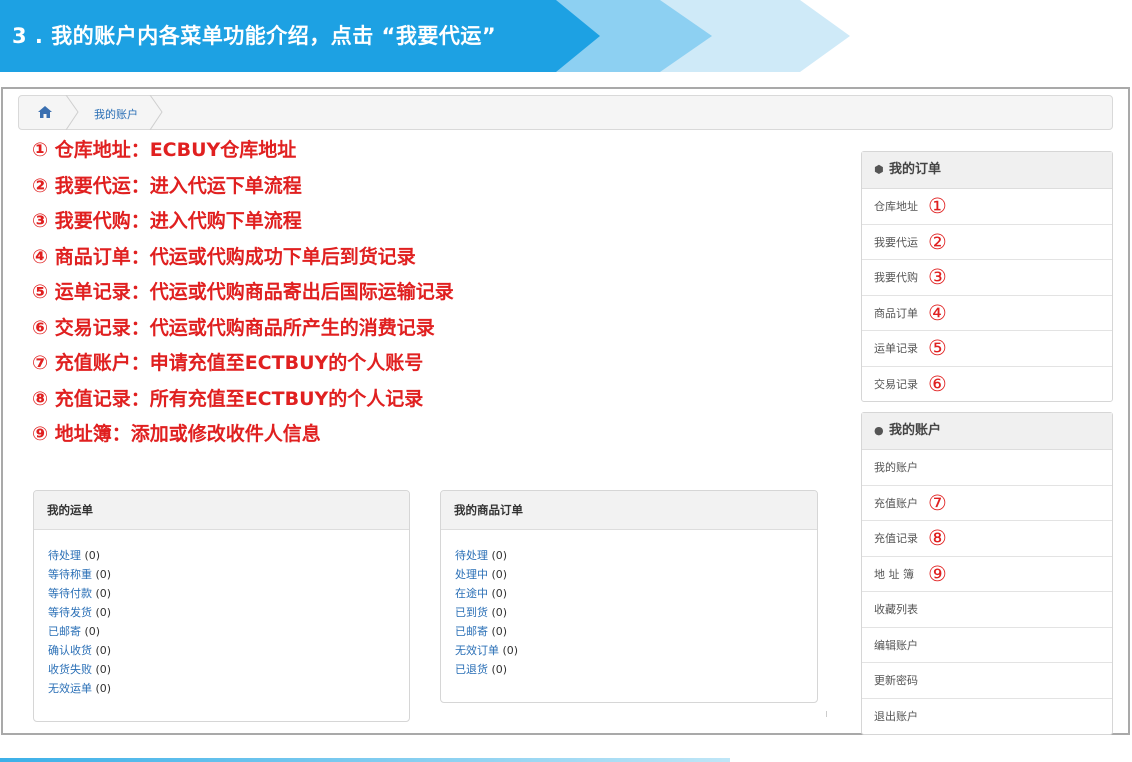 This screenshot has height=762, width=1132. Describe the element at coordinates (987, 539) in the screenshot. I see `sidebar-item: 充值记录 ⑧` at that location.